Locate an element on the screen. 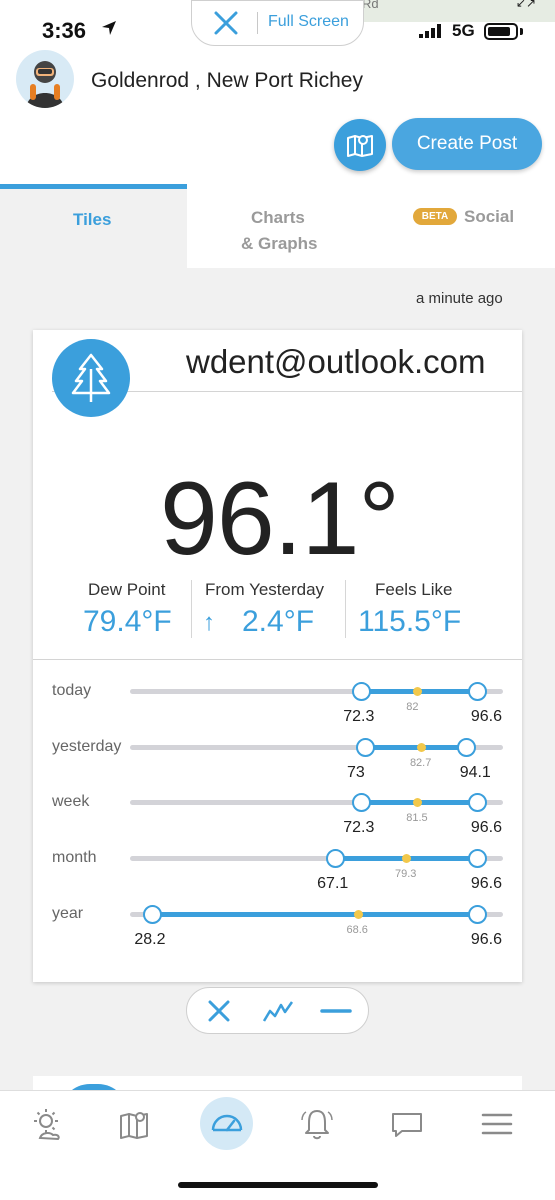 This screenshot has height=1200, width=555. station-name: wdent@outlook.com is located at coordinates (336, 361).